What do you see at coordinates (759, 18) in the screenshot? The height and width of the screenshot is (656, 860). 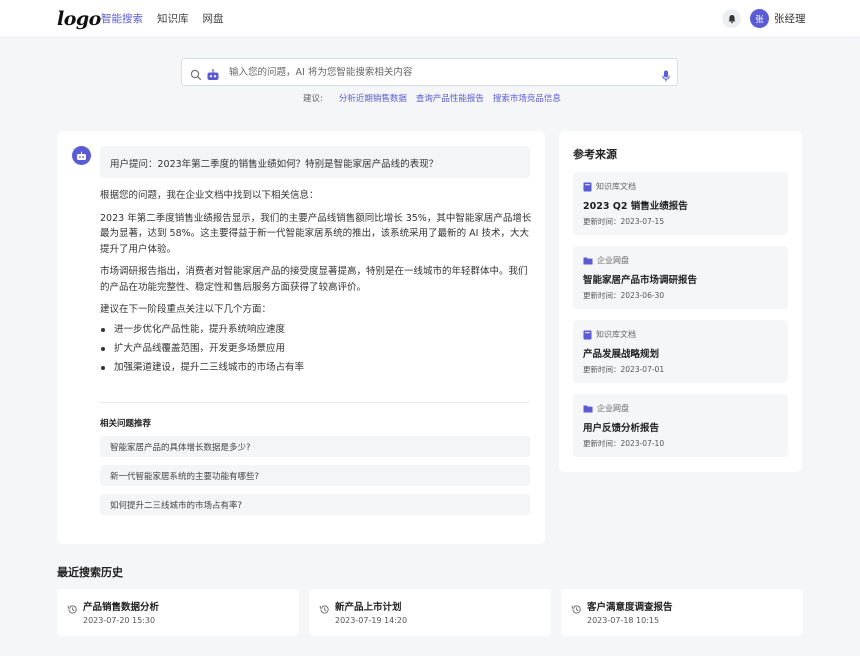 I see `avatar: 张` at bounding box center [759, 18].